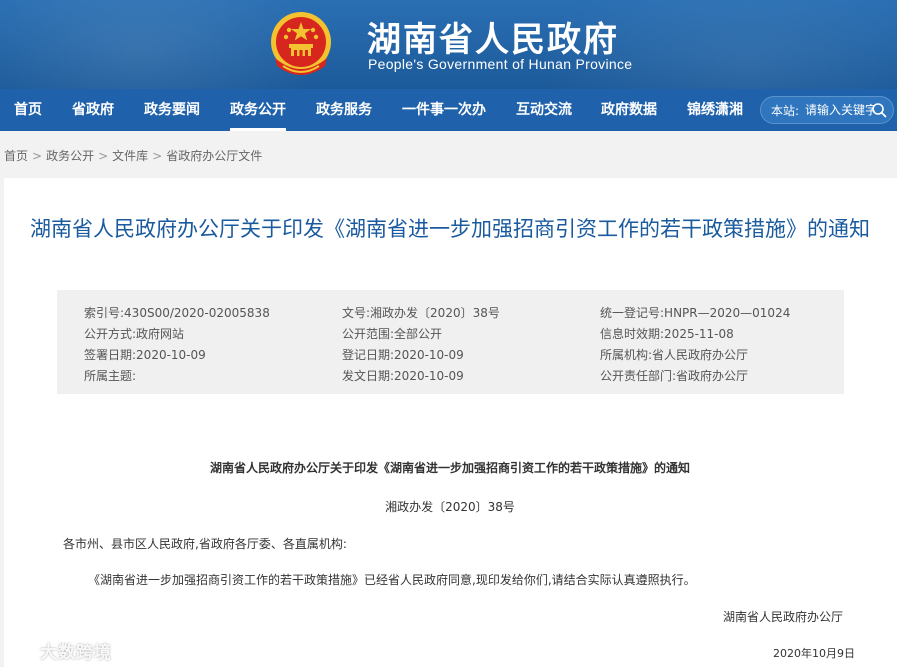 This screenshot has width=897, height=667. Describe the element at coordinates (450, 507) in the screenshot. I see `document-number: 湘政办发〔2020〕38号` at that location.